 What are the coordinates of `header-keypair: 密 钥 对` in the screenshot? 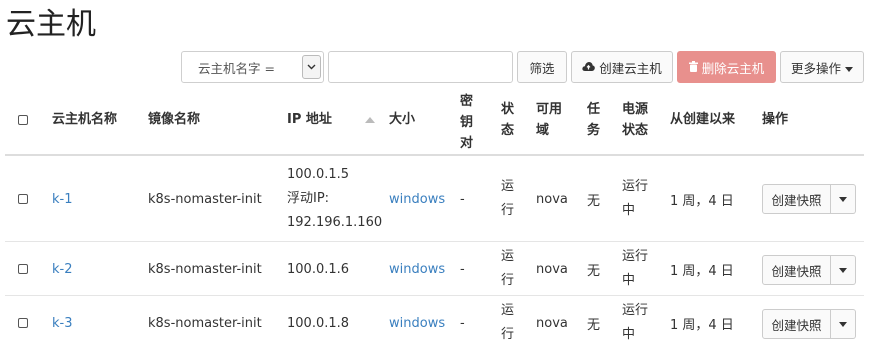 It's located at (466, 122).